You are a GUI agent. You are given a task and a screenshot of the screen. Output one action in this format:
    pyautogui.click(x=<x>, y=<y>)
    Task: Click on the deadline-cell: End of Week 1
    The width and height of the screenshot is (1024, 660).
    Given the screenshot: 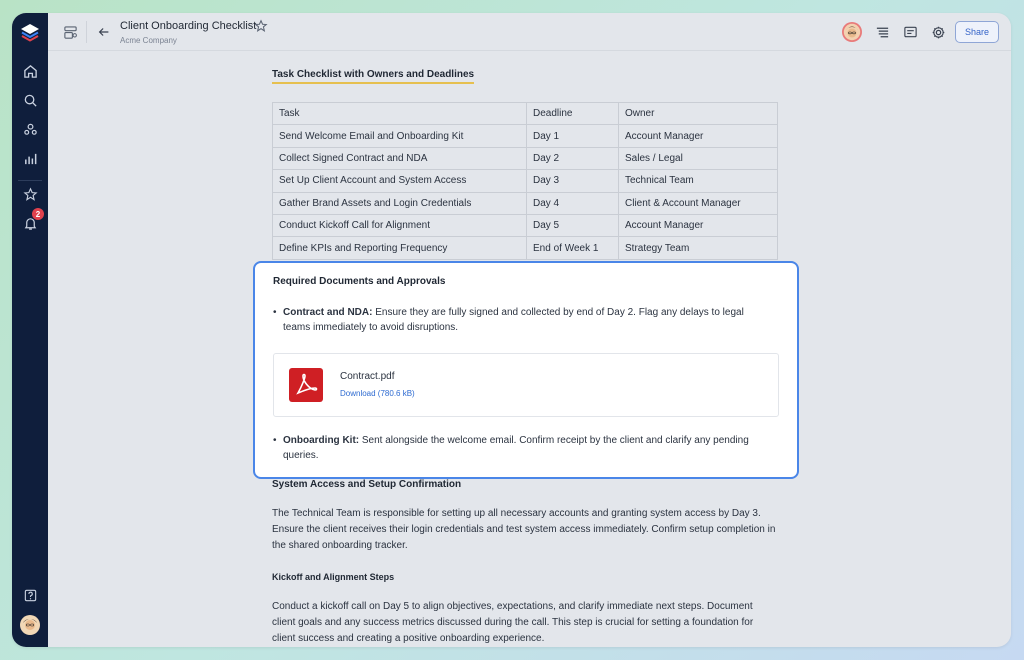 What is the action you would take?
    pyautogui.click(x=572, y=248)
    